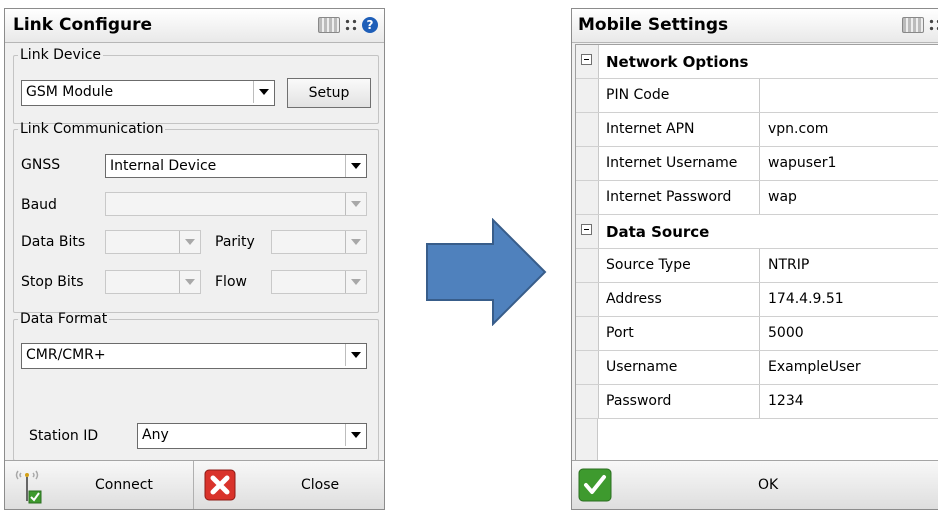 Image resolution: width=938 pixels, height=510 pixels. What do you see at coordinates (648, 265) in the screenshot?
I see `property-name: Source Type` at bounding box center [648, 265].